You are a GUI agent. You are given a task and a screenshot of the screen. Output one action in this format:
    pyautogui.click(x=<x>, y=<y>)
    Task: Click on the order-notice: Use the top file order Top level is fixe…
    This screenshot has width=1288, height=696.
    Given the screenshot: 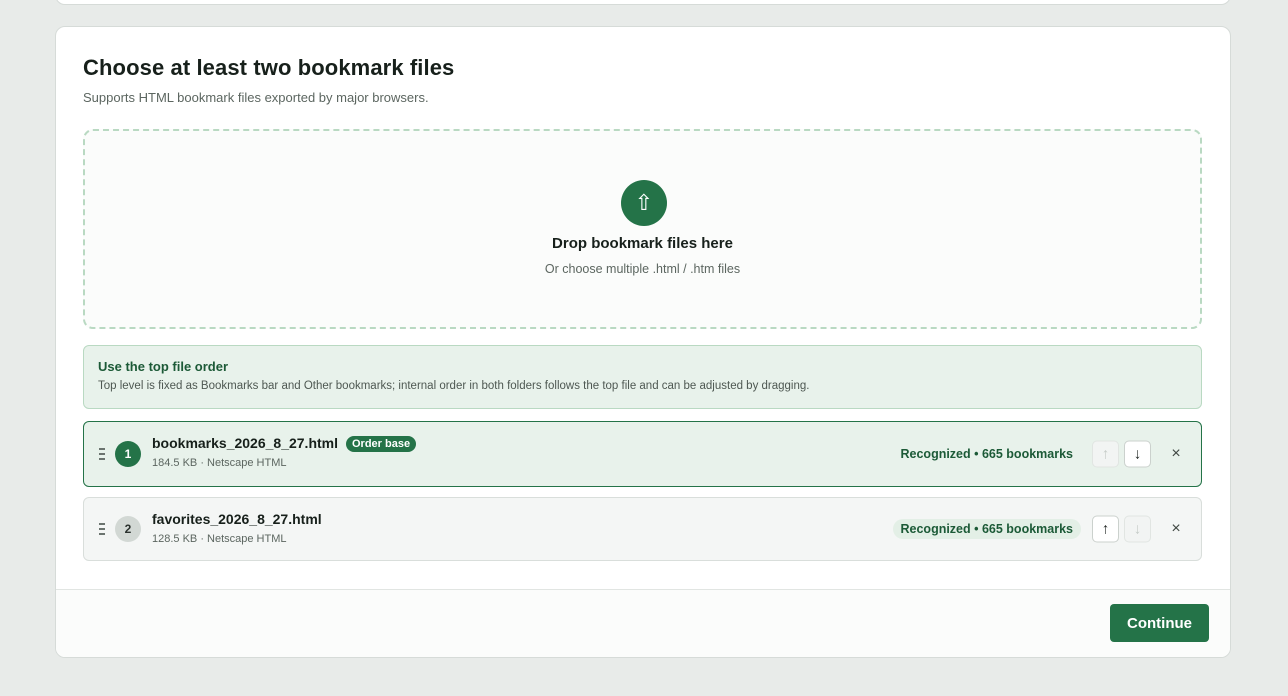 What is the action you would take?
    pyautogui.click(x=642, y=377)
    